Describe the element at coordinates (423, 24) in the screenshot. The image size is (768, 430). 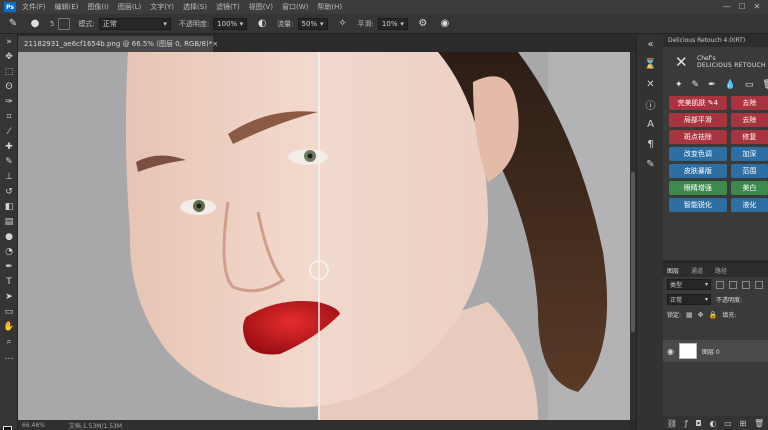
I see `gear-icon: ⚙` at that location.